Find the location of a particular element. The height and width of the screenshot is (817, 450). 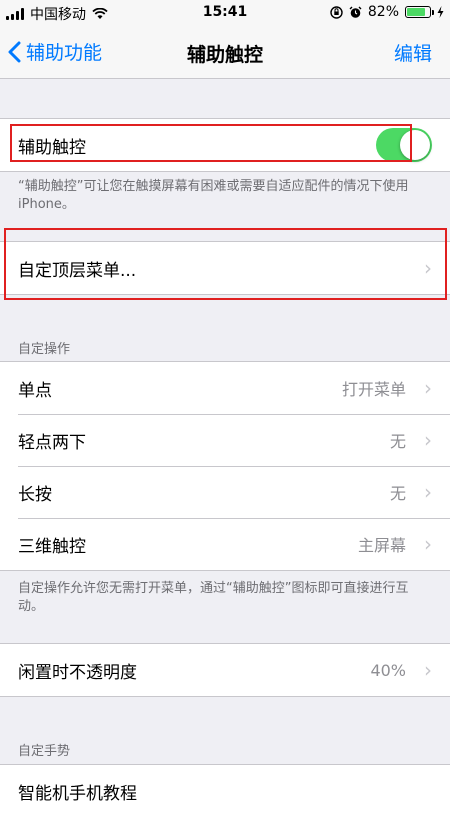

navigation-bar: 辅助功能 辅助触控 编辑 is located at coordinates (225, 52).